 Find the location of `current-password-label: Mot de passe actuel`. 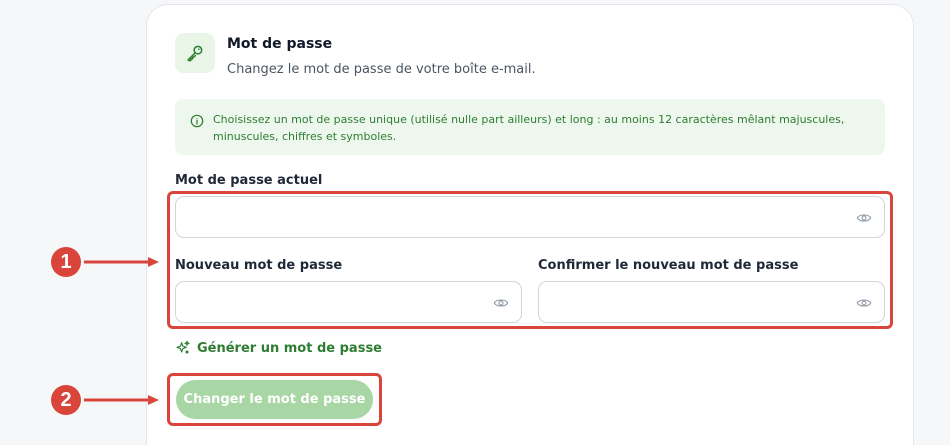

current-password-label: Mot de passe actuel is located at coordinates (249, 180).